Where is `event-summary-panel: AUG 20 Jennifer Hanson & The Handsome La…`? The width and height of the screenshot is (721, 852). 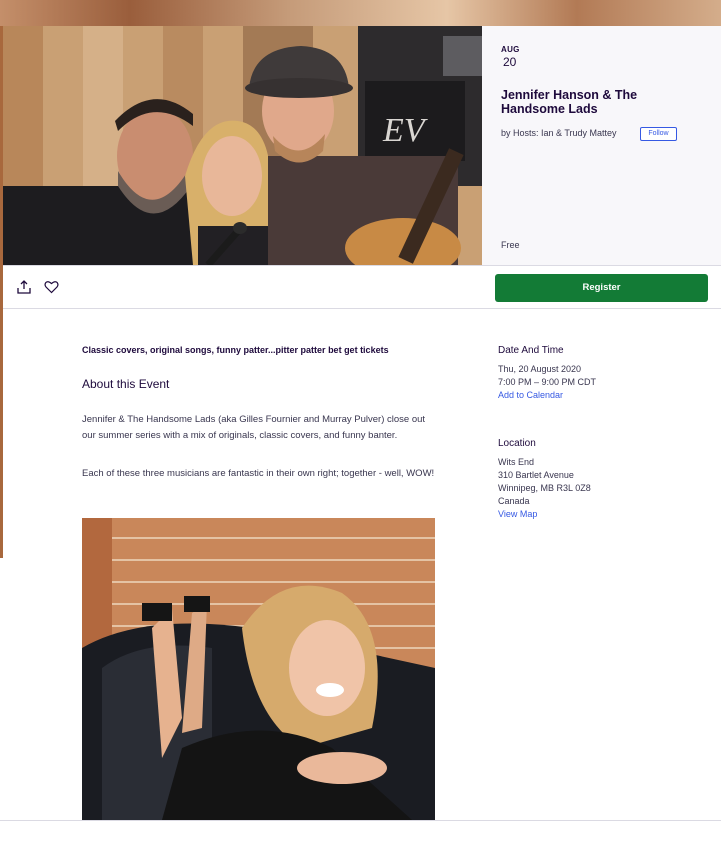 event-summary-panel: AUG 20 Jennifer Hanson & The Handsome La… is located at coordinates (611, 145).